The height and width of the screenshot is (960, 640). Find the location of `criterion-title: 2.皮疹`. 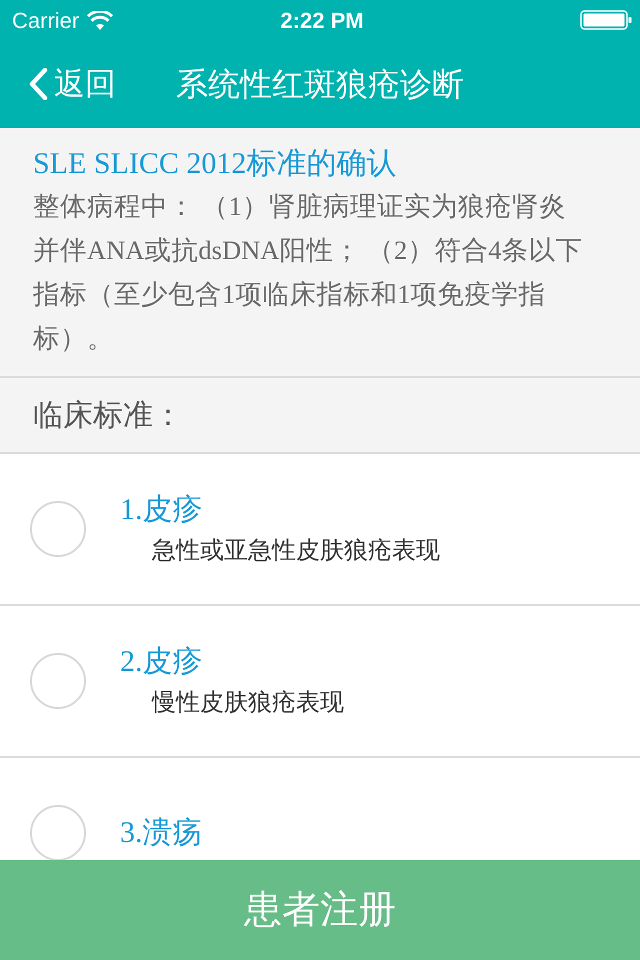

criterion-title: 2.皮疹 is located at coordinates (161, 662).